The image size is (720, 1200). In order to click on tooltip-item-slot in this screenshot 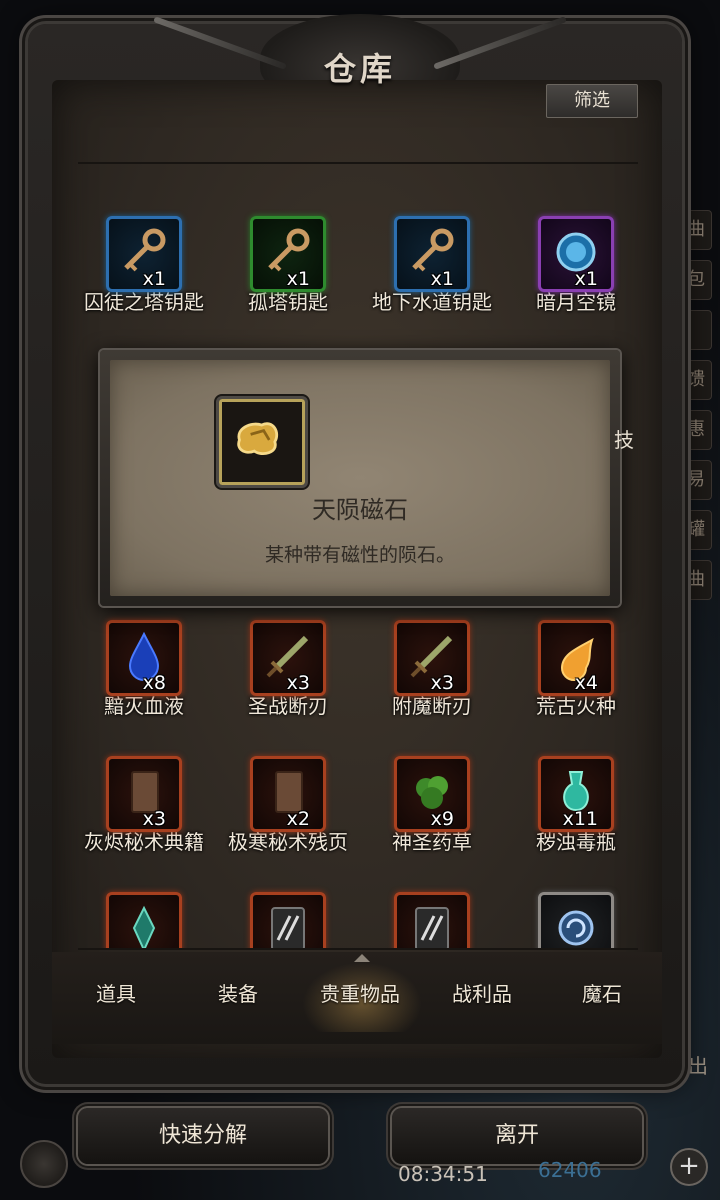, I will do `click(262, 442)`.